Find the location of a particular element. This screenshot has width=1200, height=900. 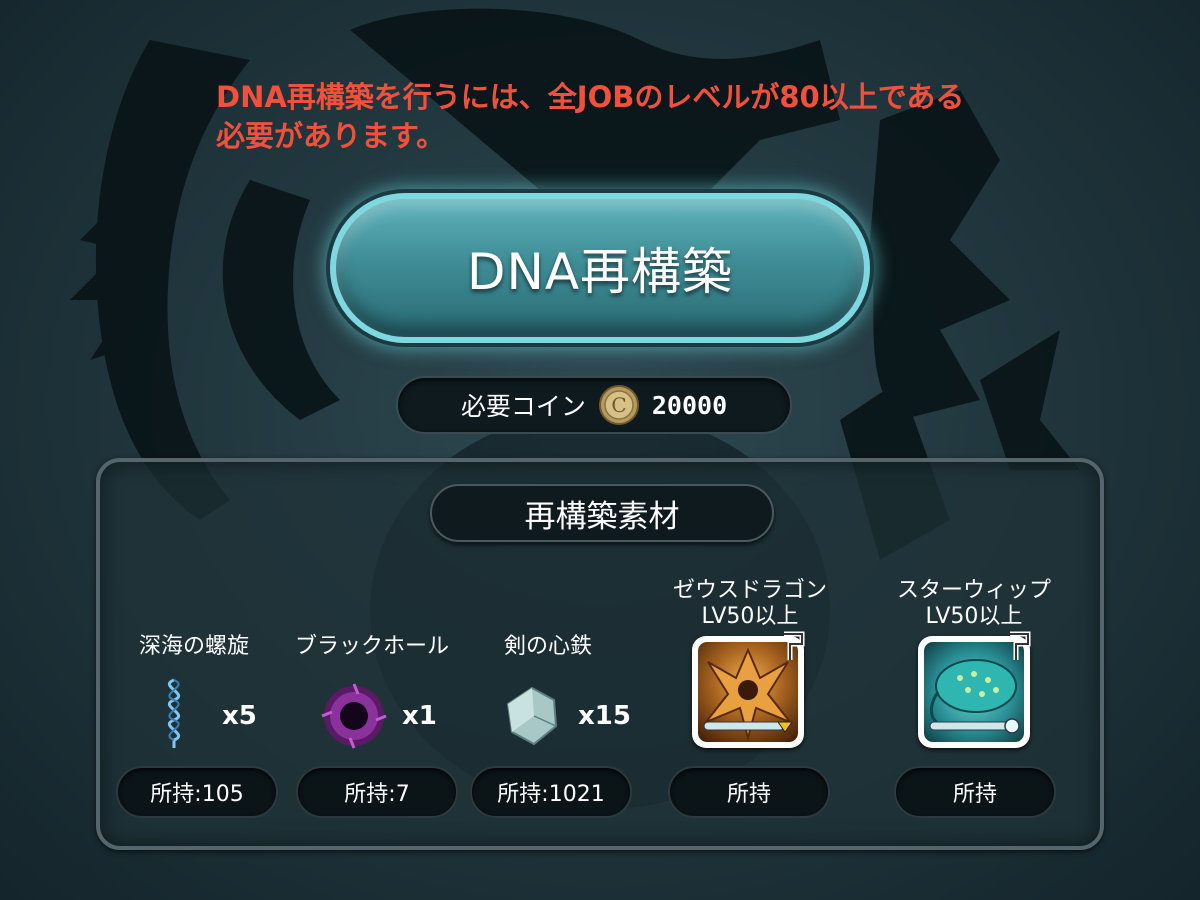

dna-rebuild-button-label: DNA再構築 is located at coordinates (600, 272).